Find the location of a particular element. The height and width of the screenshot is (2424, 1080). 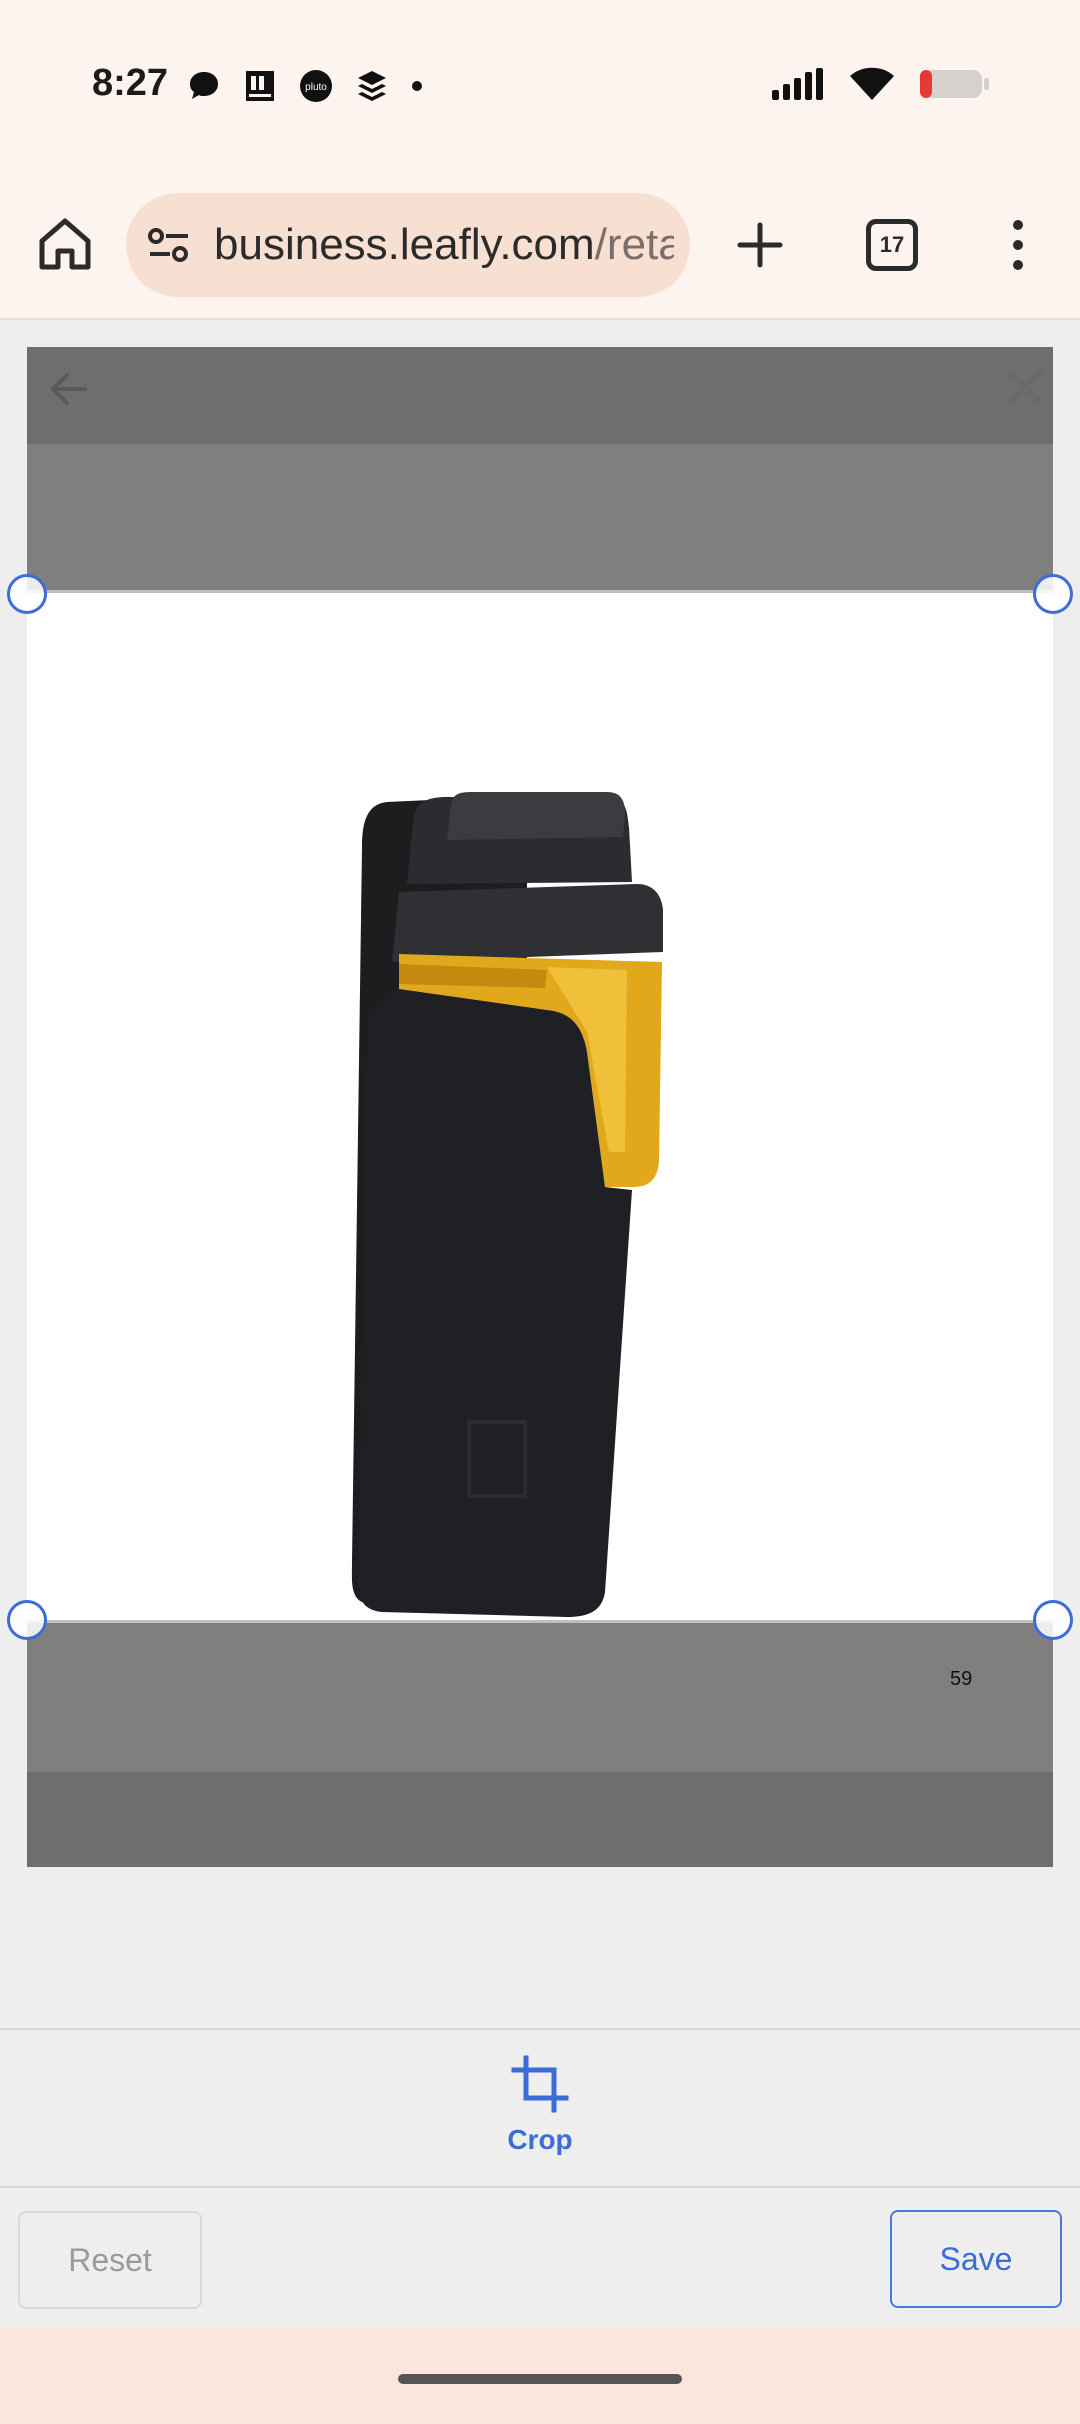

stack-icon is located at coordinates (372, 86).